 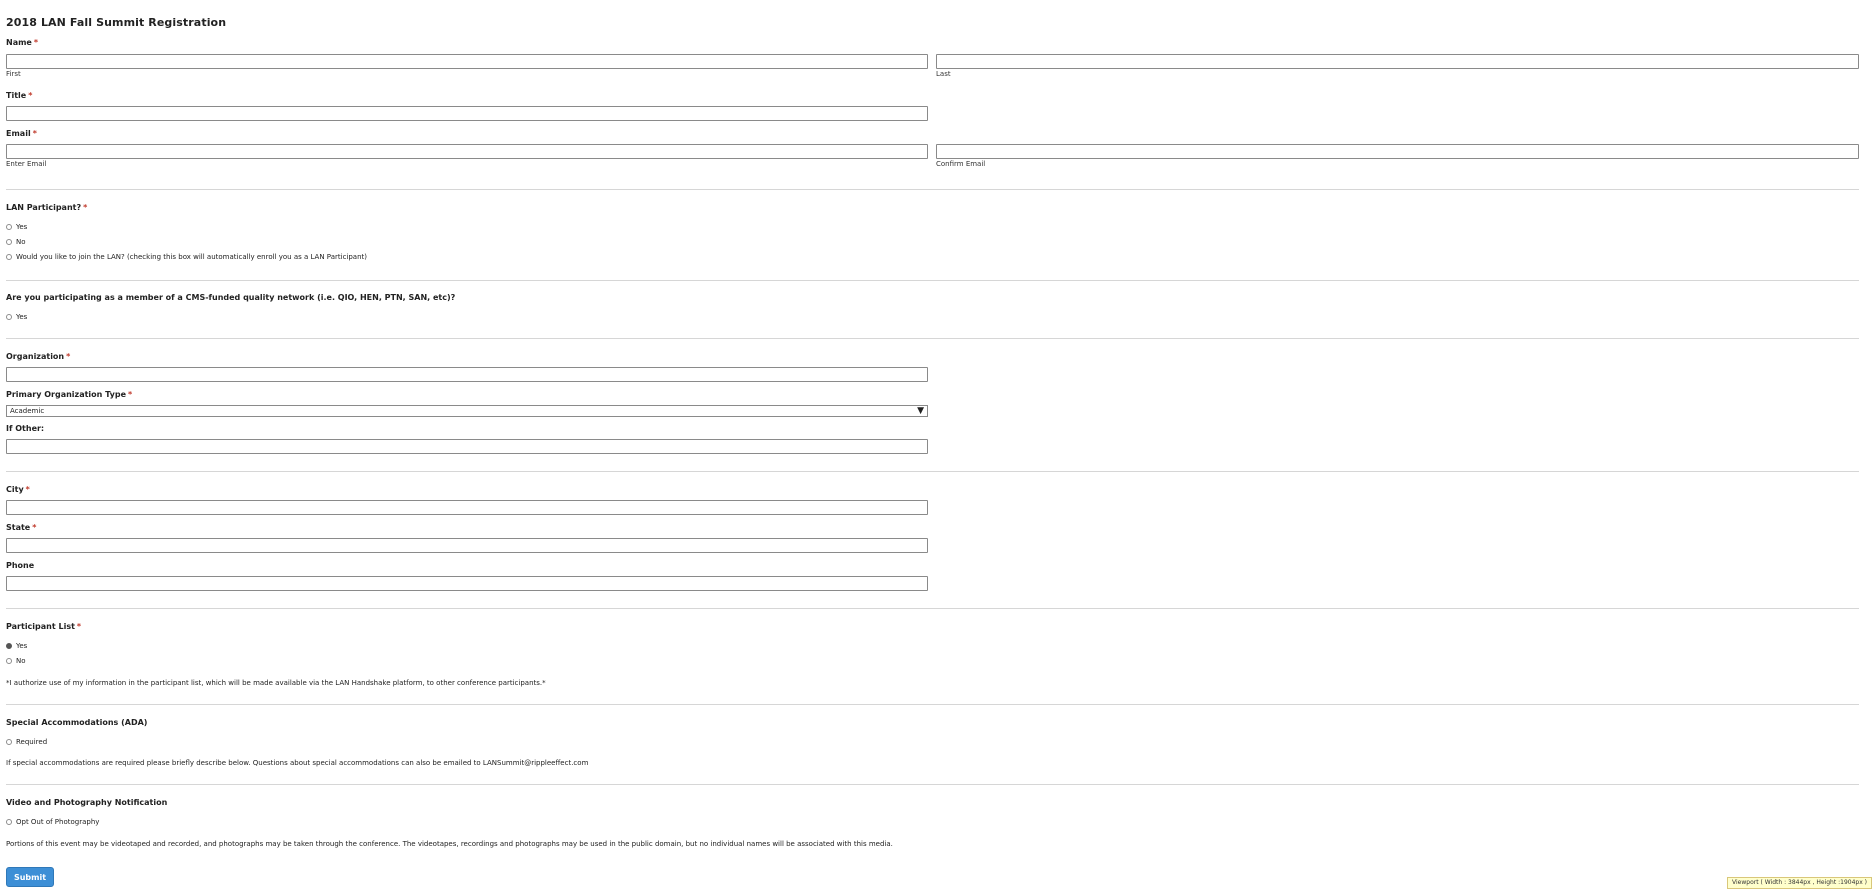 What do you see at coordinates (52, 822) in the screenshot?
I see `opt-out-photography-option: Opt Out of Photography` at bounding box center [52, 822].